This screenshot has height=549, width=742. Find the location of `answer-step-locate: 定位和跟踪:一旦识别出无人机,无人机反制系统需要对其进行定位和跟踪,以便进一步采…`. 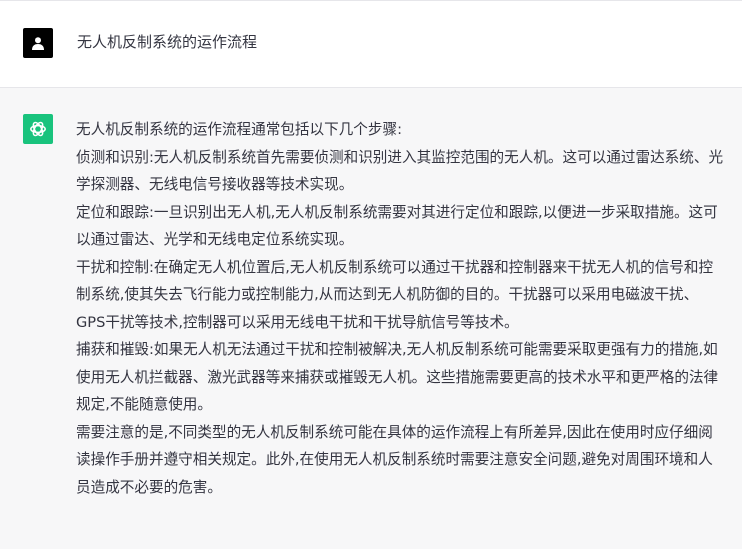

answer-step-locate: 定位和跟踪:一旦识别出无人机,无人机反制系统需要对其进行定位和跟踪,以便进一步采… is located at coordinates (397, 226).